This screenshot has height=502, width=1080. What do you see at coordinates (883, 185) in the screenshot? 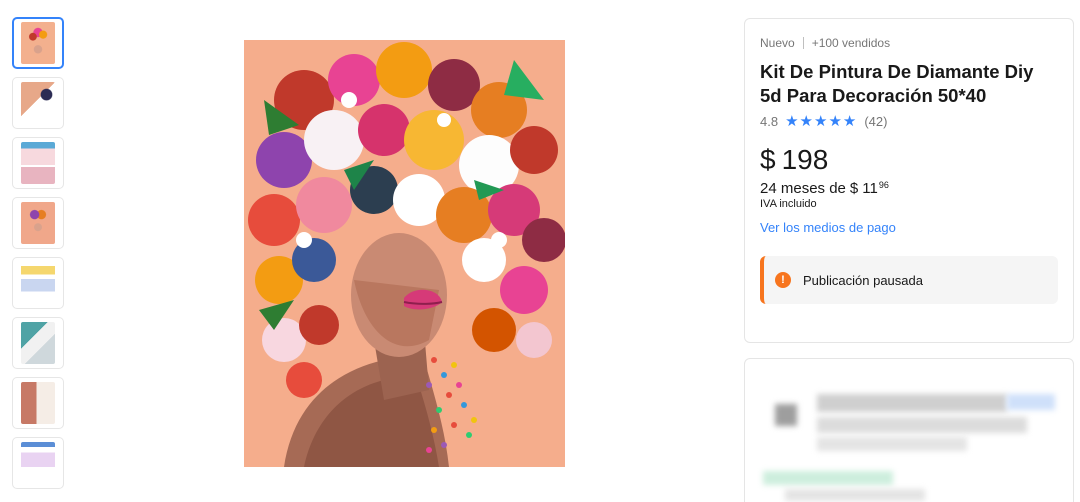
I see `installment-cents: 96` at bounding box center [883, 185].